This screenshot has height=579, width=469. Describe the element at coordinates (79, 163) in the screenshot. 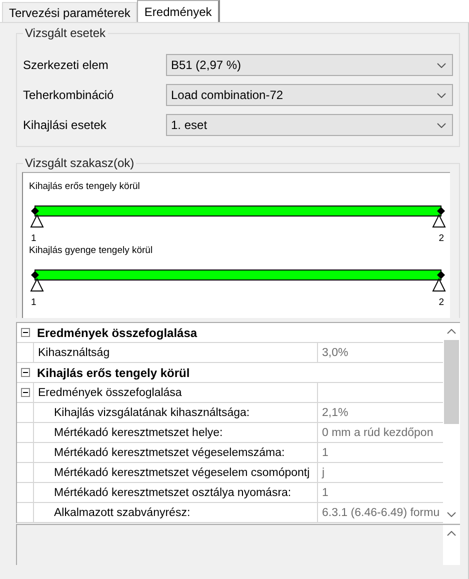

I see `group-title: Vizsgált szakasz(ok)` at that location.